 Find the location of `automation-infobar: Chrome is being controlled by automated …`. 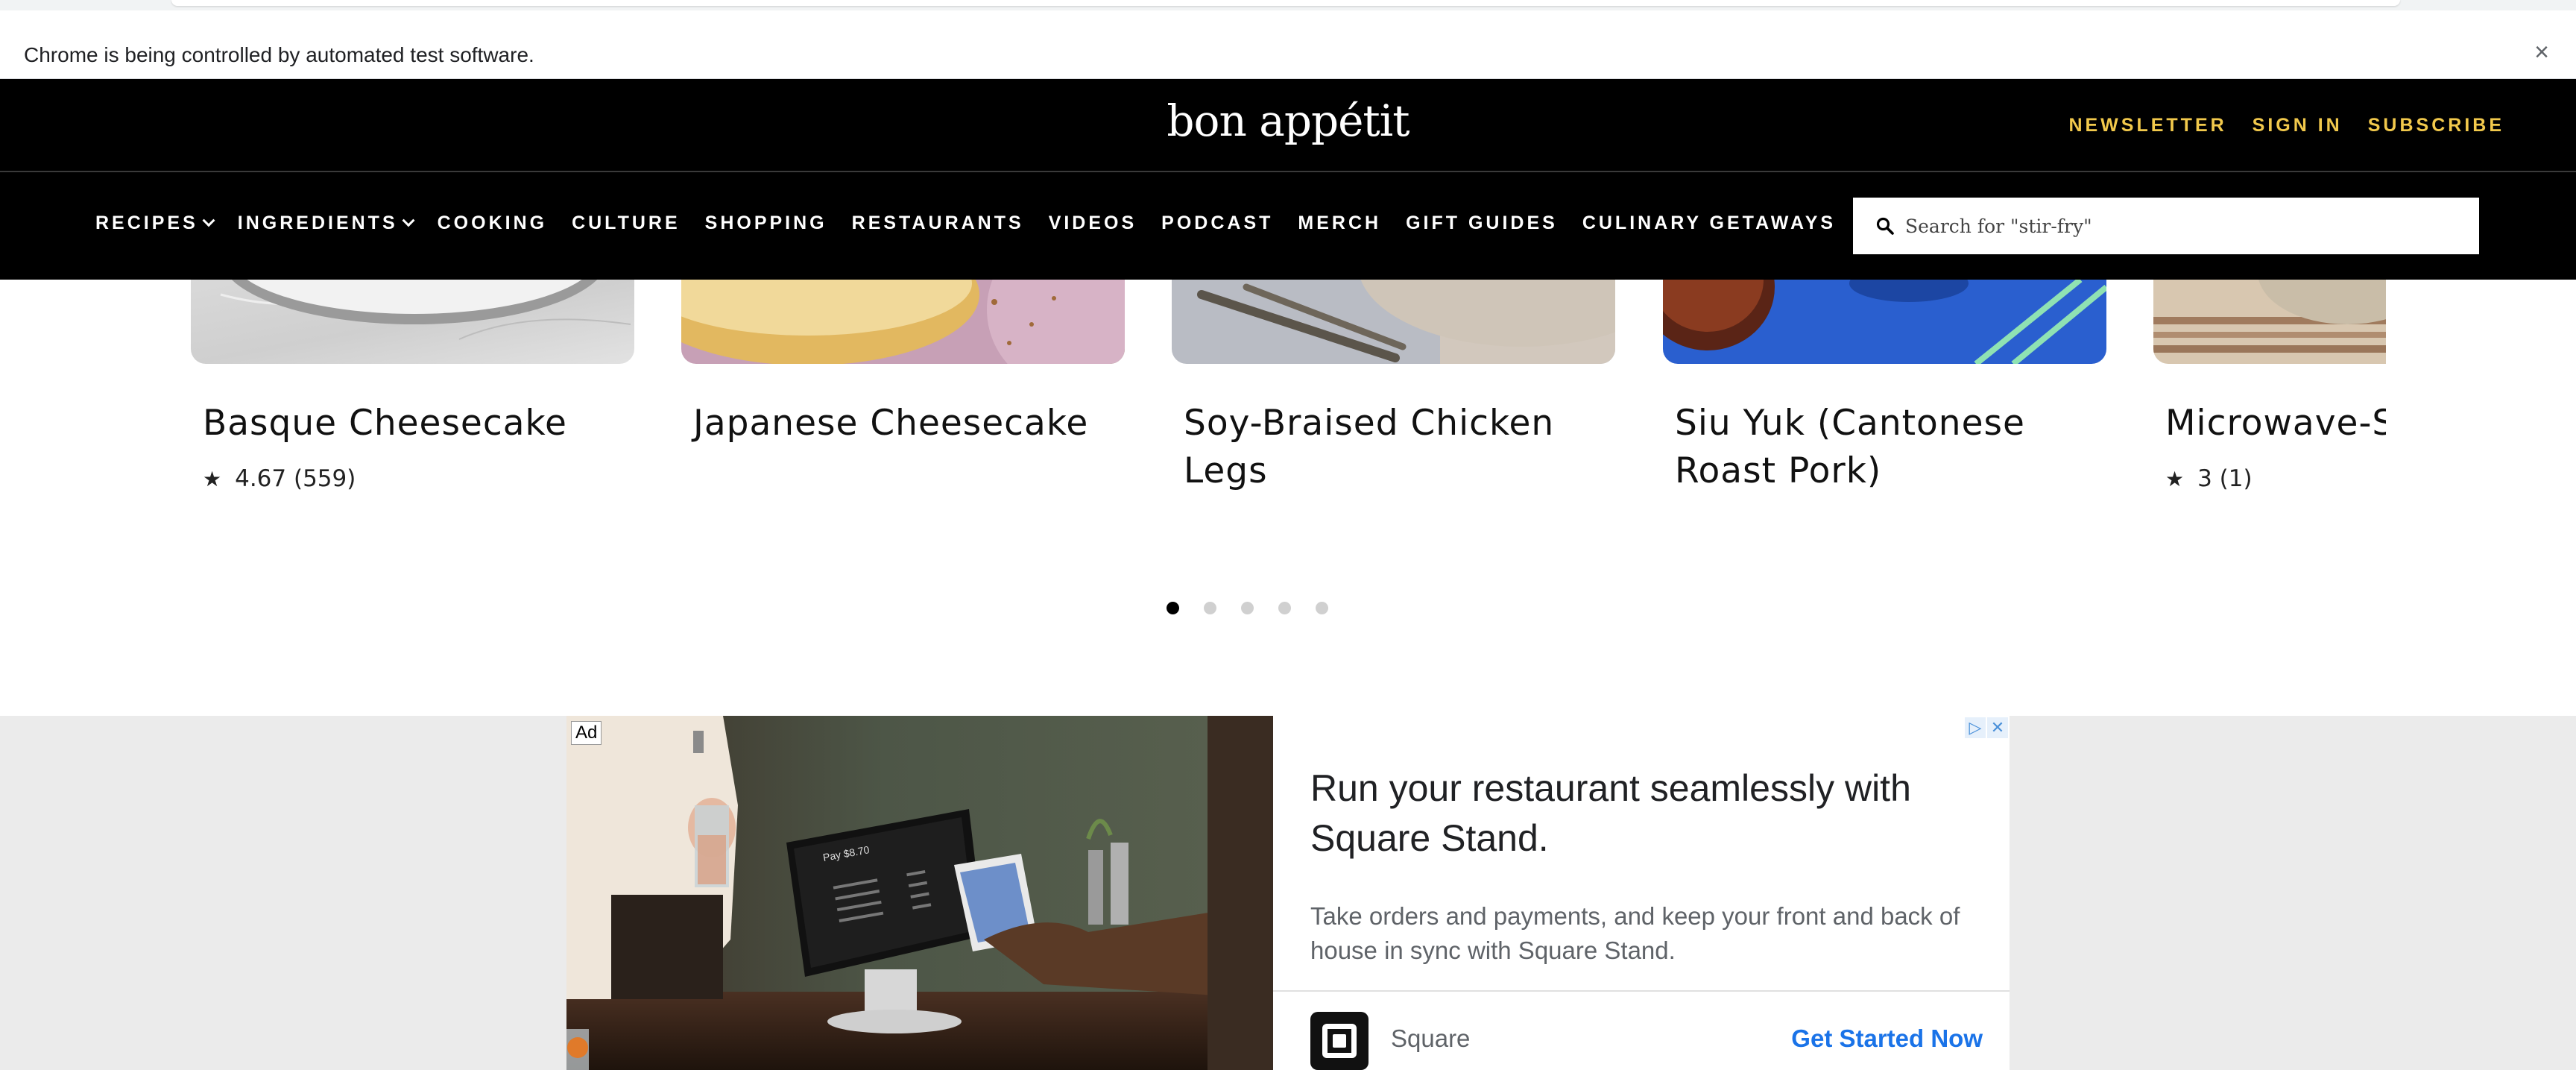

automation-infobar: Chrome is being controlled by automated … is located at coordinates (1288, 44).